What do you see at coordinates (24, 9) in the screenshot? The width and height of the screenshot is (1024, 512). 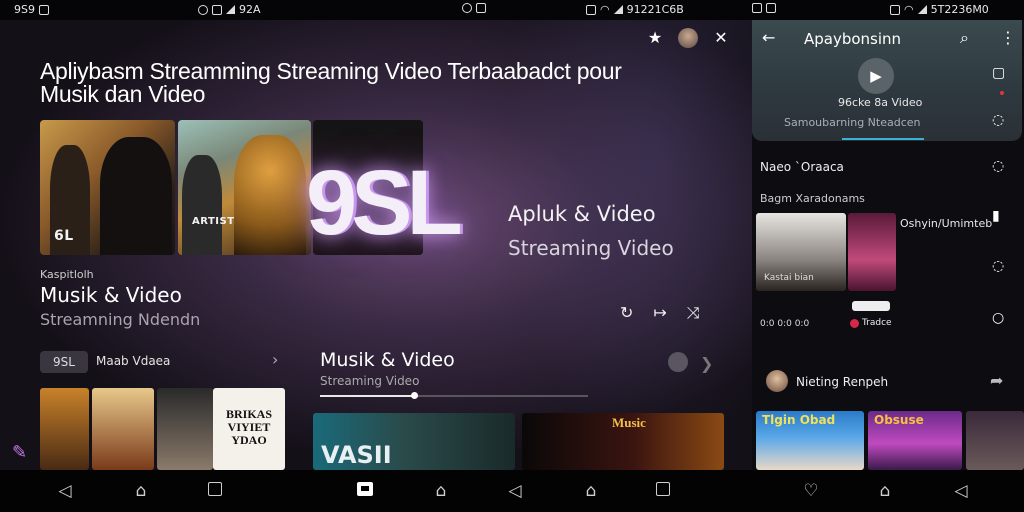 I see `status-time: 9S9` at bounding box center [24, 9].